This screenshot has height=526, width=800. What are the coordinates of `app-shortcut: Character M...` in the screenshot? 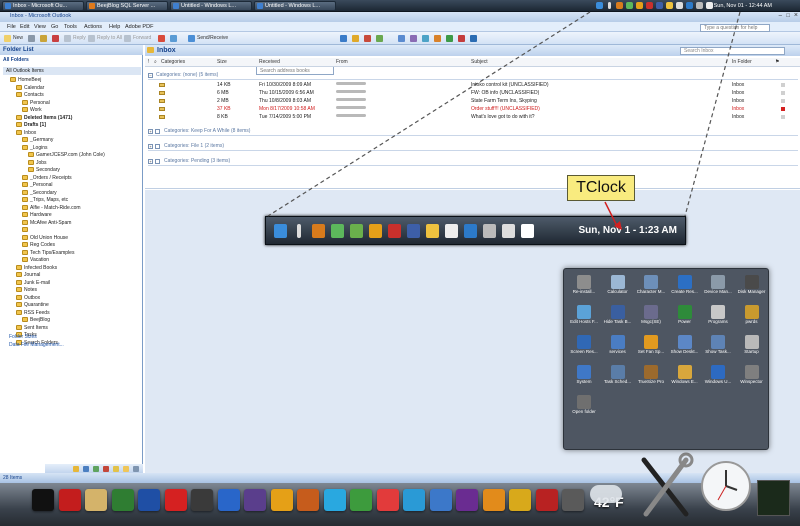 It's located at (651, 289).